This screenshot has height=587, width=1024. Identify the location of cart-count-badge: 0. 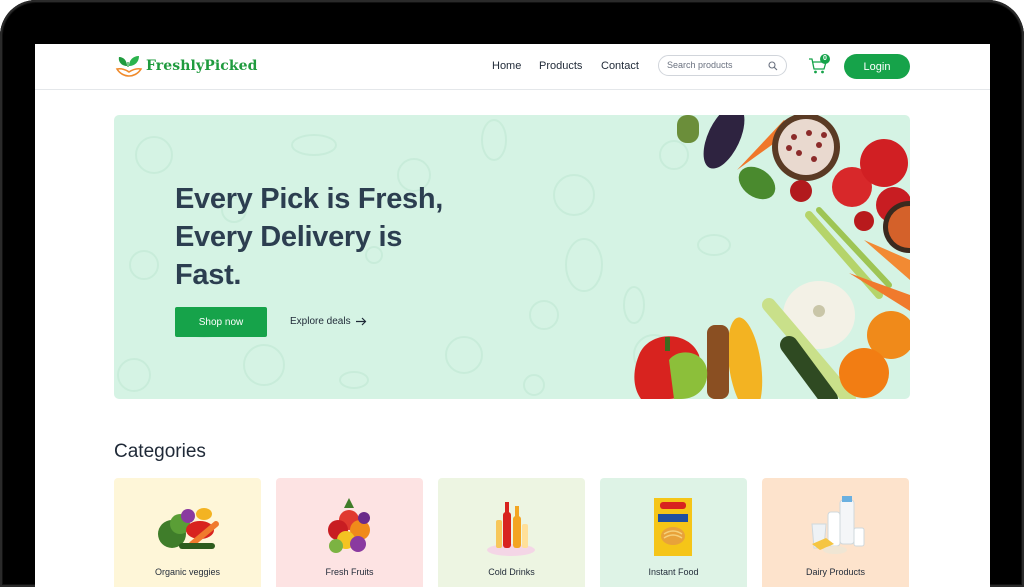
(825, 59).